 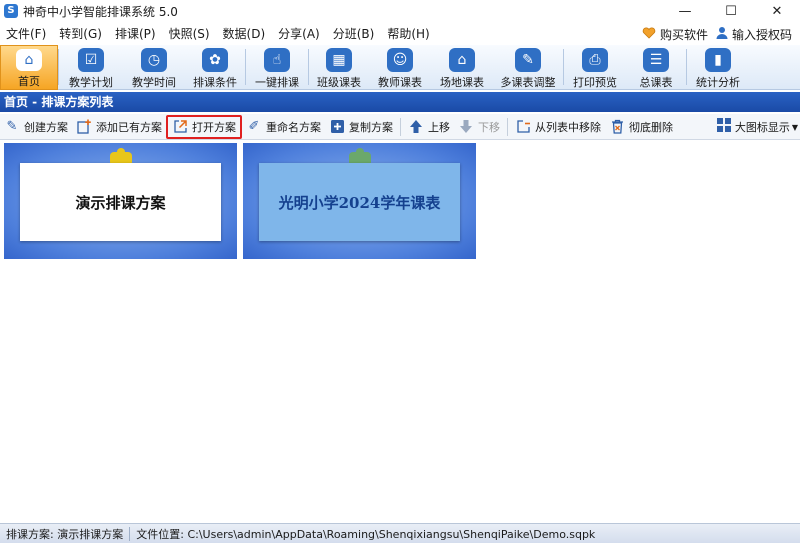 I want to click on scheme-card-guangming: 光明小学2024学年课表, so click(x=359, y=201).